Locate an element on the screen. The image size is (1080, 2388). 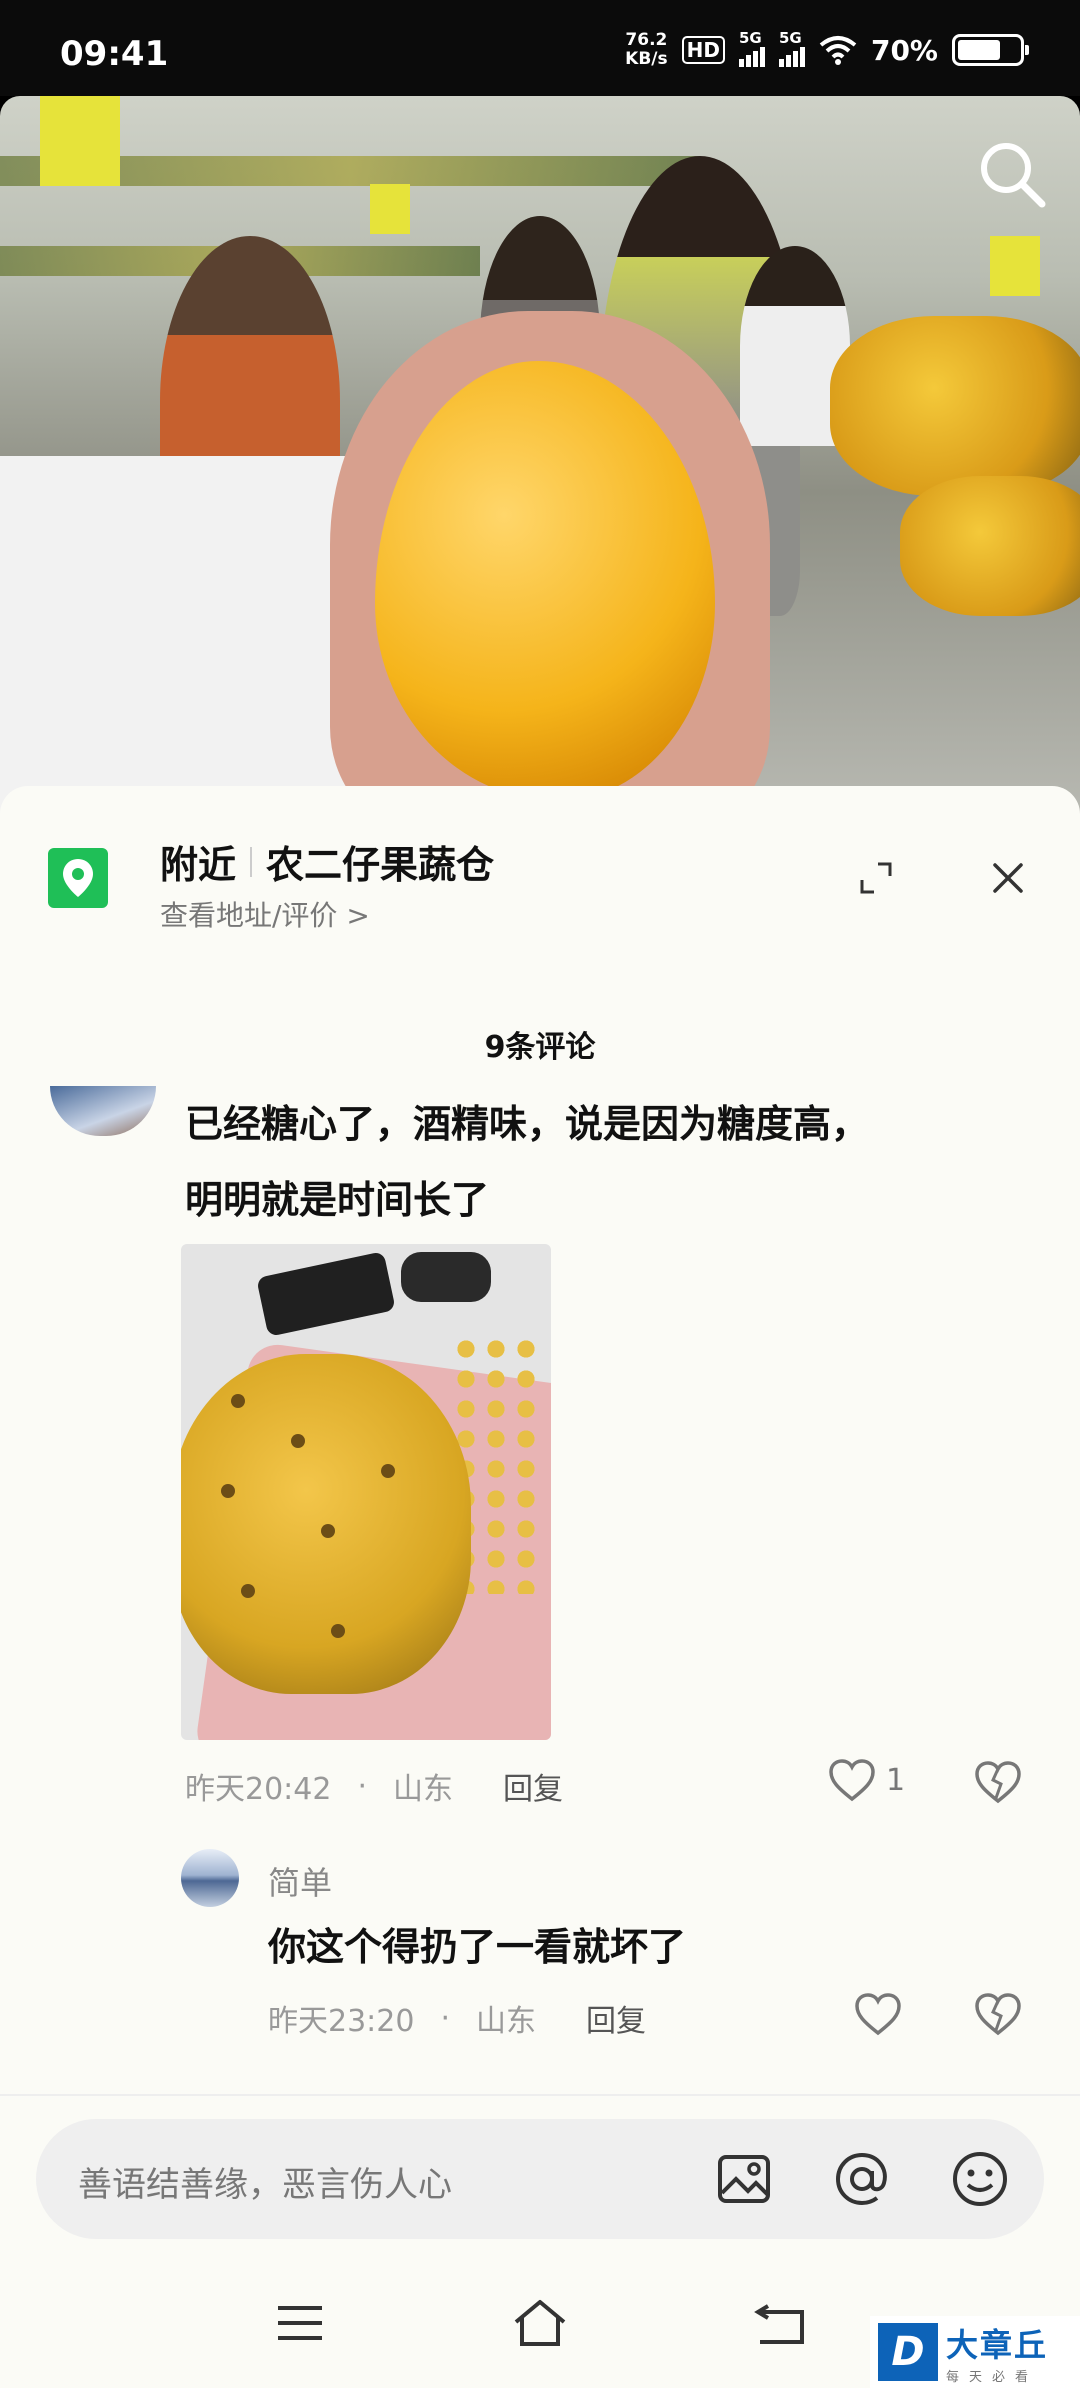
watermark-logo: D is located at coordinates (908, 2352).